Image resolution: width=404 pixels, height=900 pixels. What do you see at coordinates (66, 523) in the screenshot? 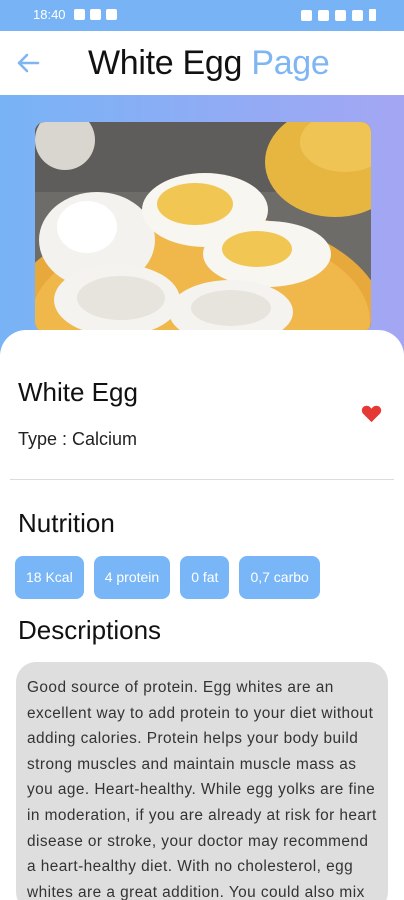
I see `nutrition-heading: Nutrition` at bounding box center [66, 523].